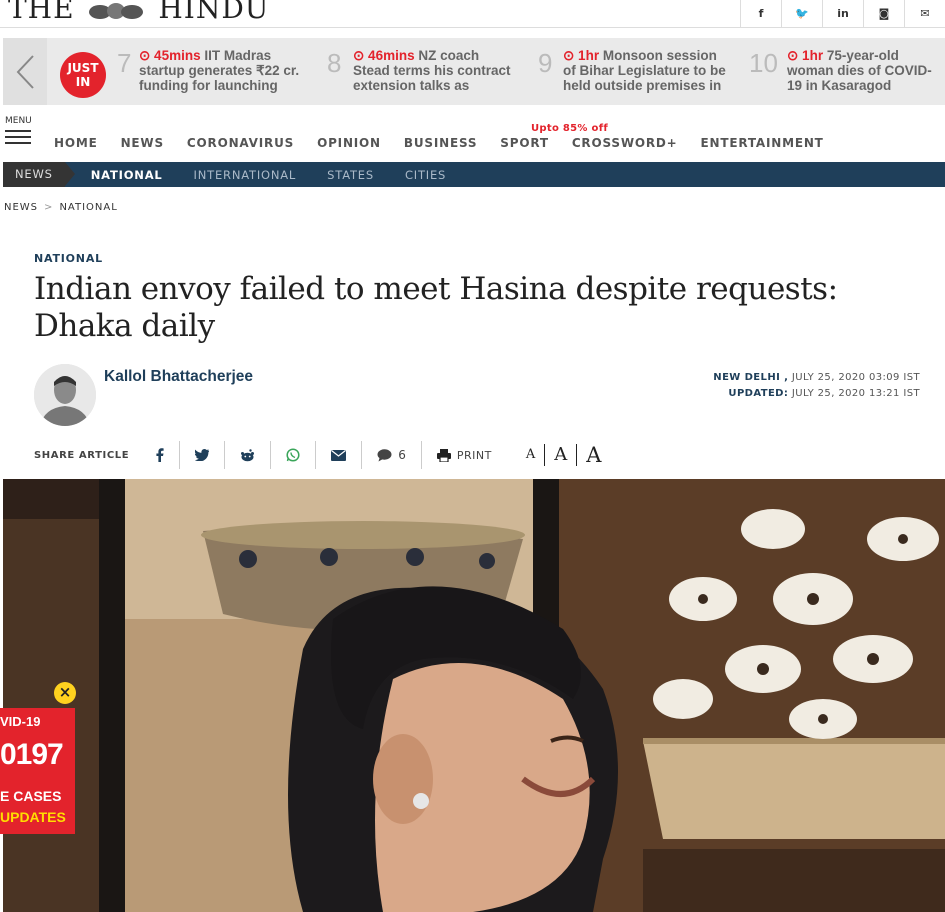  What do you see at coordinates (924, 13) in the screenshot?
I see `mail-icon: ✉` at bounding box center [924, 13].